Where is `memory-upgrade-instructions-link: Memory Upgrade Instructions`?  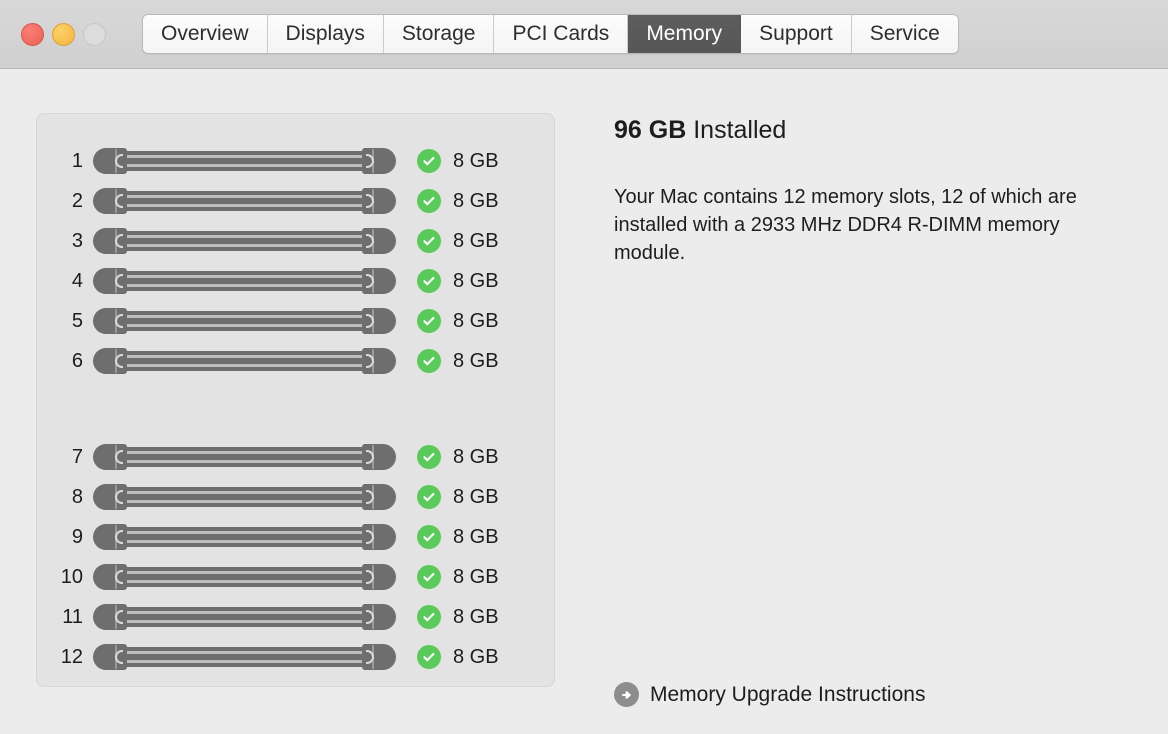 memory-upgrade-instructions-link: Memory Upgrade Instructions is located at coordinates (769, 694).